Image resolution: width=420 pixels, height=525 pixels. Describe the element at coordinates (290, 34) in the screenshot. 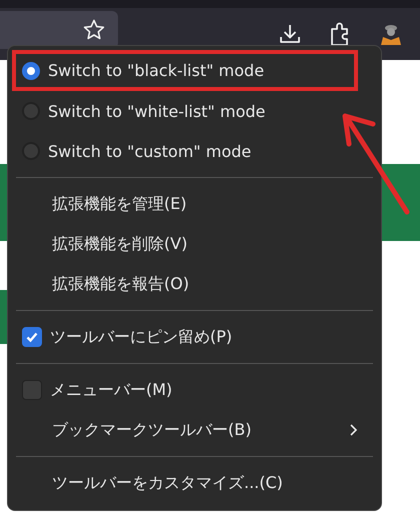

I see `download-icon` at that location.